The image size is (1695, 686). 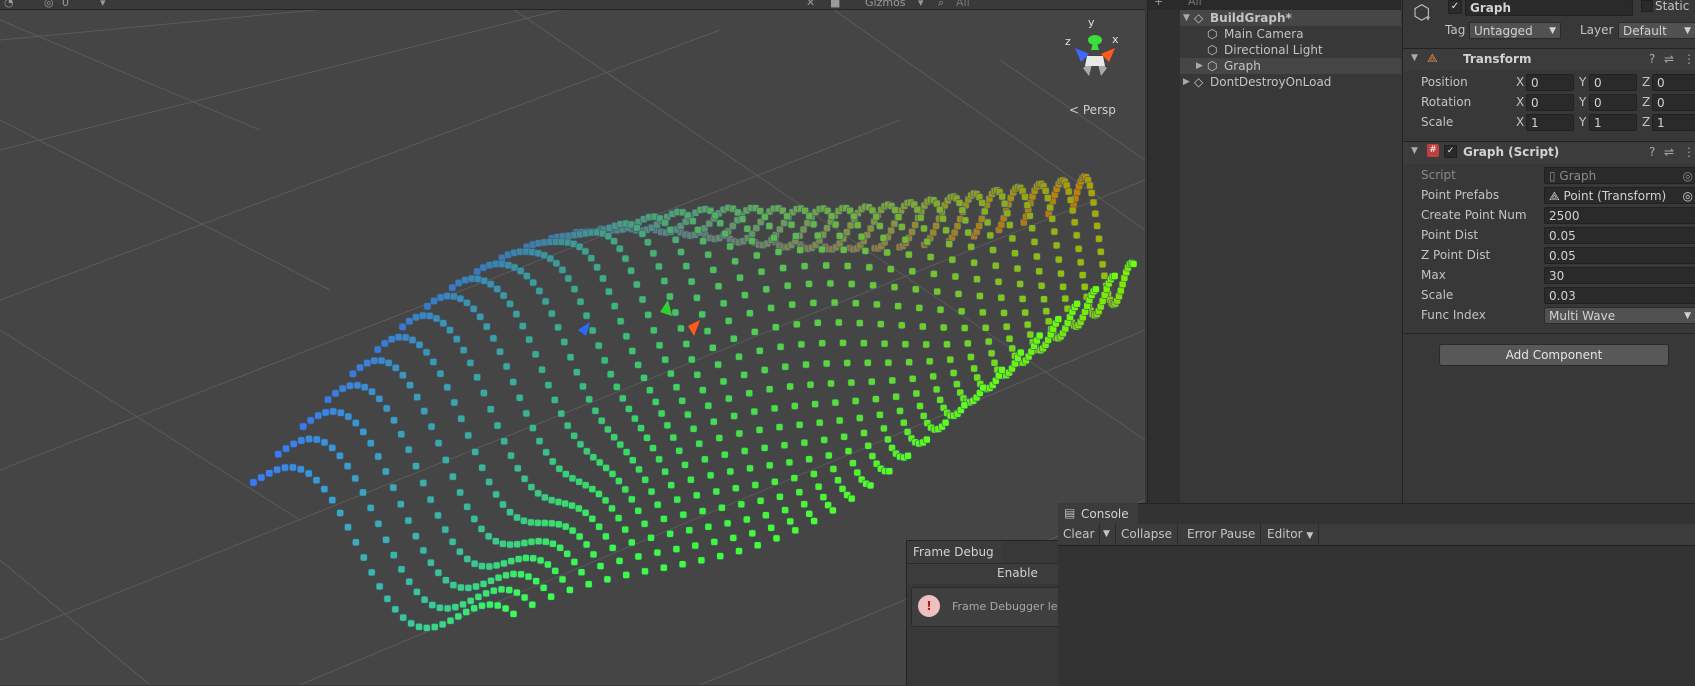 I want to click on hierarchy-item-main-camera: ⬡ Main Camera, so click(x=1290, y=34).